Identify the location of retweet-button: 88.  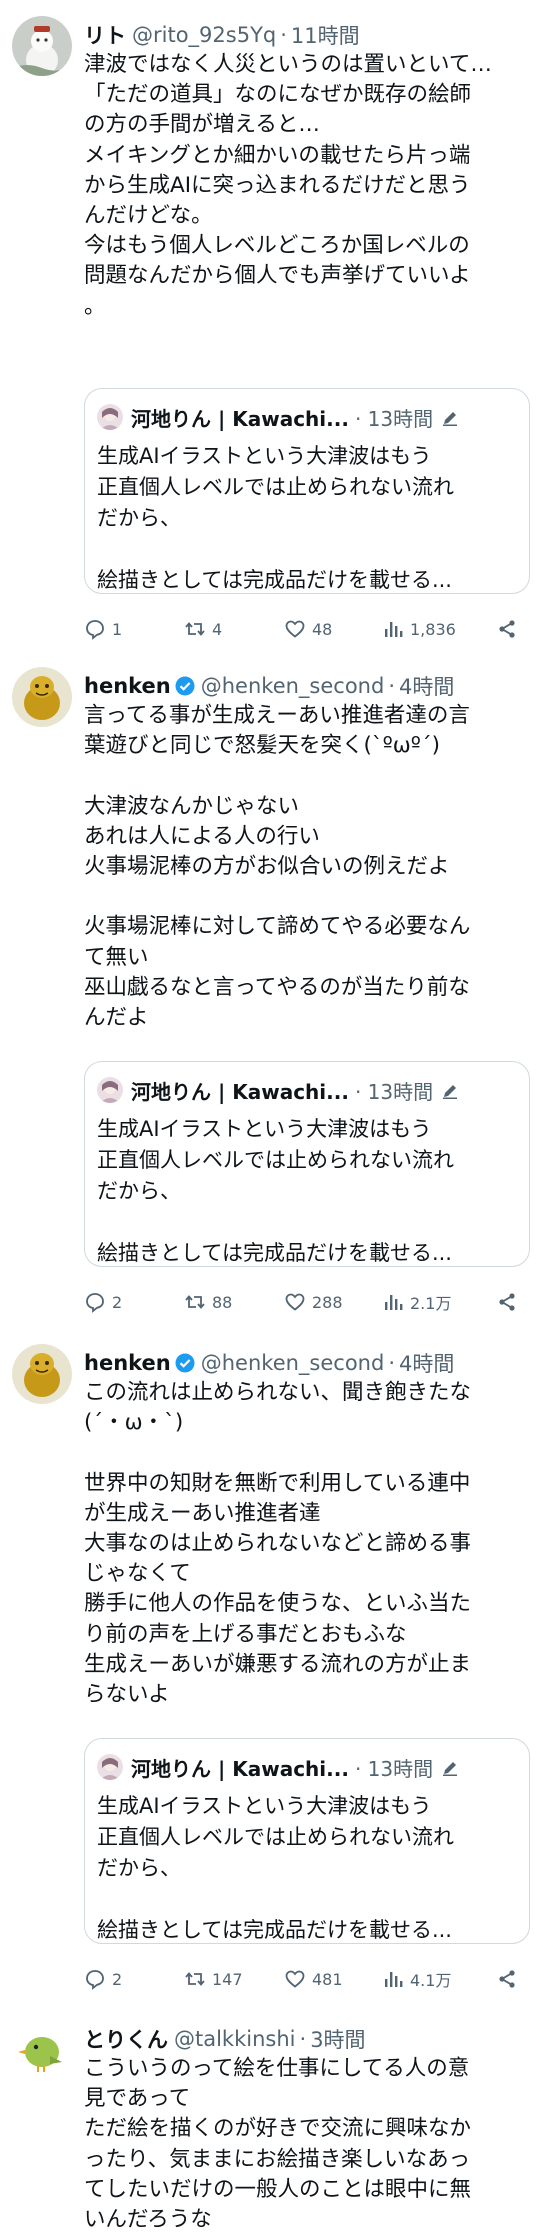
(208, 1302).